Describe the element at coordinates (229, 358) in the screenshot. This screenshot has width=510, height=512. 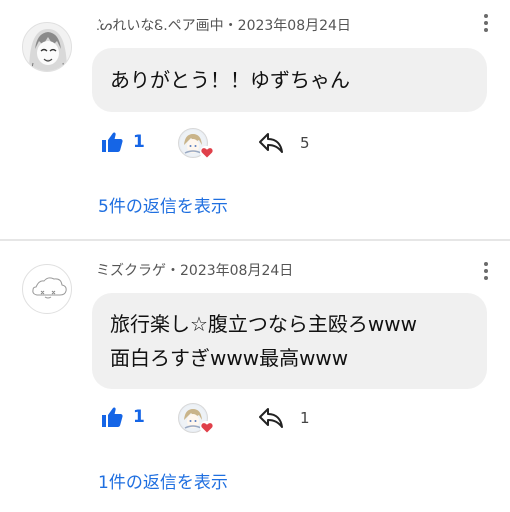
I see `comment-text-line: 面白ろすぎwww最高www` at that location.